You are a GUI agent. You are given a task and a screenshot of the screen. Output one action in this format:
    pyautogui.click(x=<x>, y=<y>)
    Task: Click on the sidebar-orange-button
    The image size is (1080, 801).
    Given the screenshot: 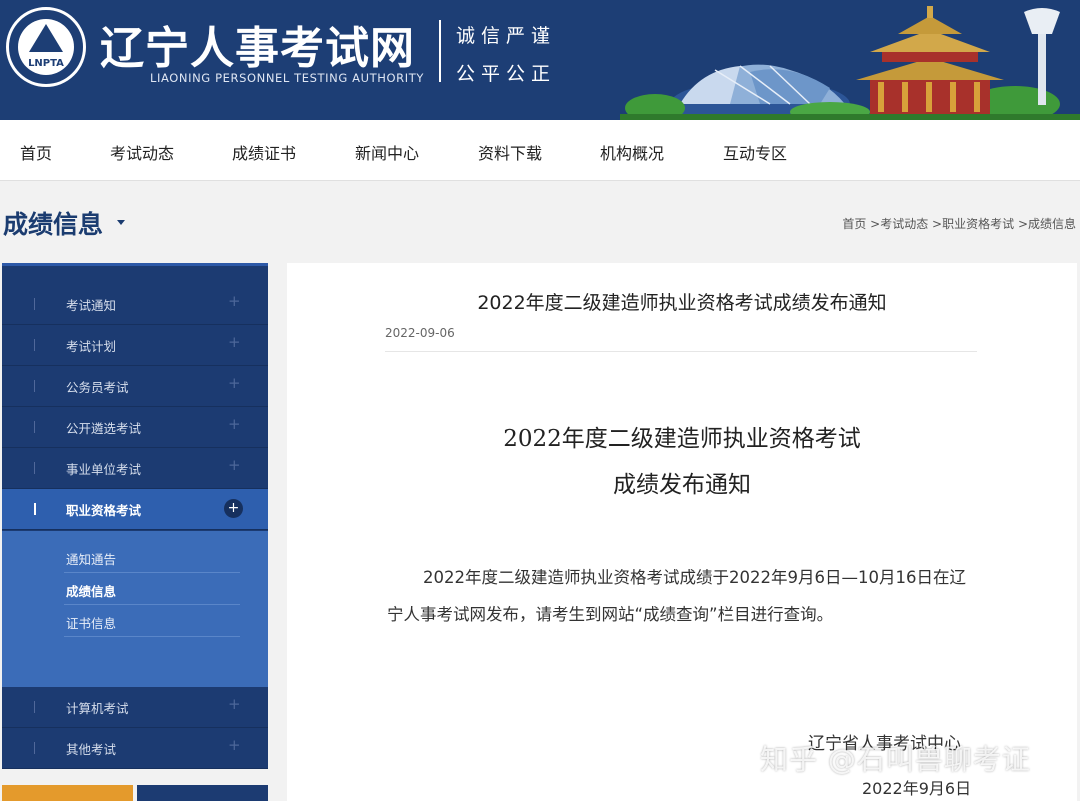 What is the action you would take?
    pyautogui.click(x=67, y=793)
    